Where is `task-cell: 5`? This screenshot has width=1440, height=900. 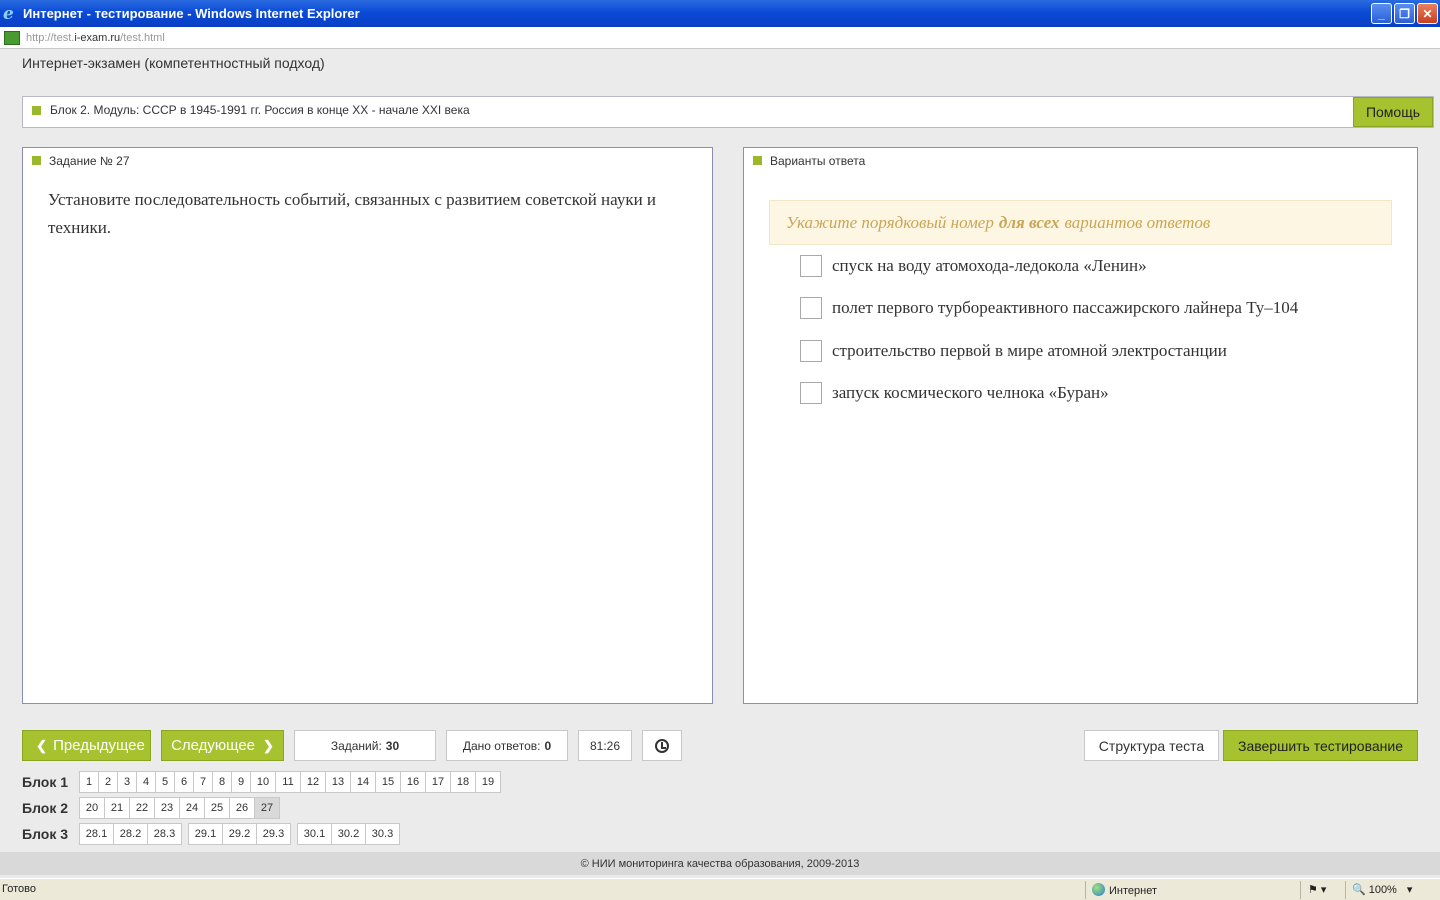 task-cell: 5 is located at coordinates (165, 782).